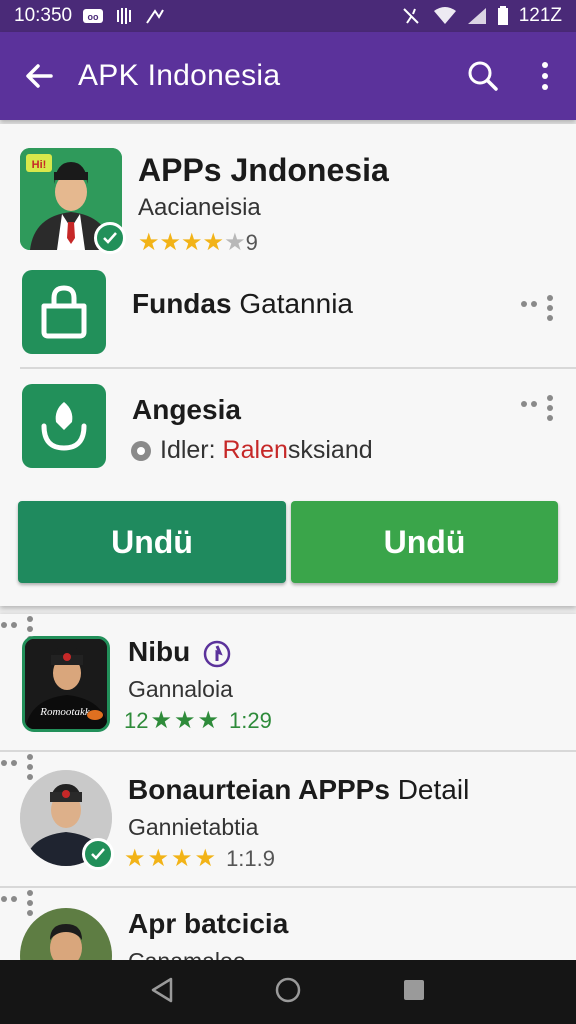 The height and width of the screenshot is (1024, 576). What do you see at coordinates (180, 689) in the screenshot?
I see `app-subtitle: Gannaloia` at bounding box center [180, 689].